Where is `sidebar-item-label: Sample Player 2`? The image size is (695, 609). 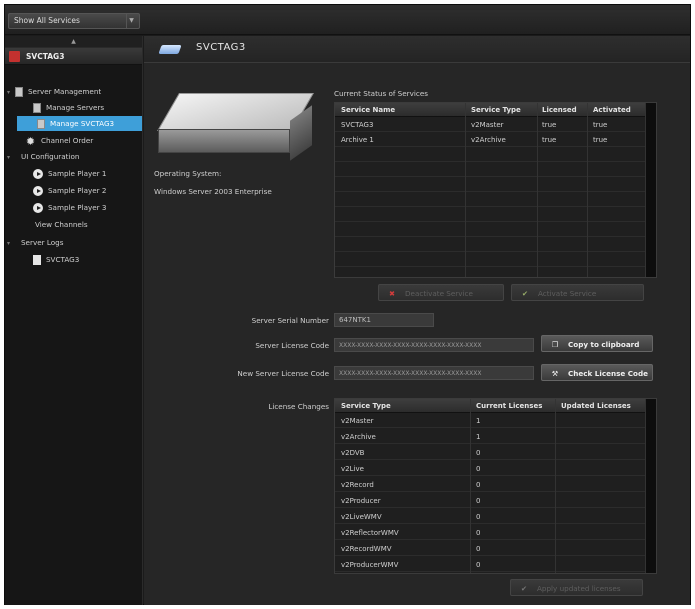 sidebar-item-label: Sample Player 2 is located at coordinates (77, 190).